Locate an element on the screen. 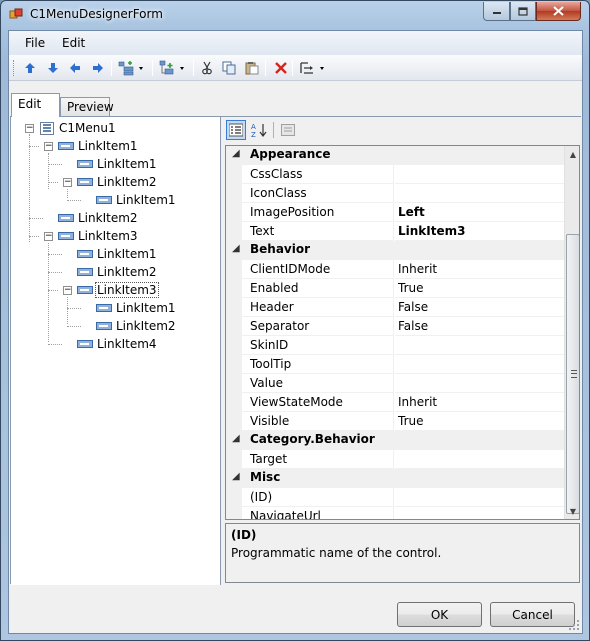  tab-edit: Edit is located at coordinates (35, 105).